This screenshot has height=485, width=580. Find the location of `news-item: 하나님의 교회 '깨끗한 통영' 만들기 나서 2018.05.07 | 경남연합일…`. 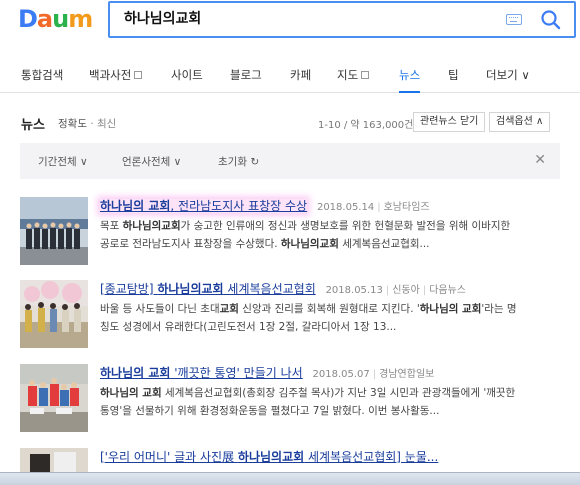

news-item: 하나님의 교회 '깨끗한 통영' 만들기 나서 2018.05.07 | 경남연합일… is located at coordinates (295, 400).